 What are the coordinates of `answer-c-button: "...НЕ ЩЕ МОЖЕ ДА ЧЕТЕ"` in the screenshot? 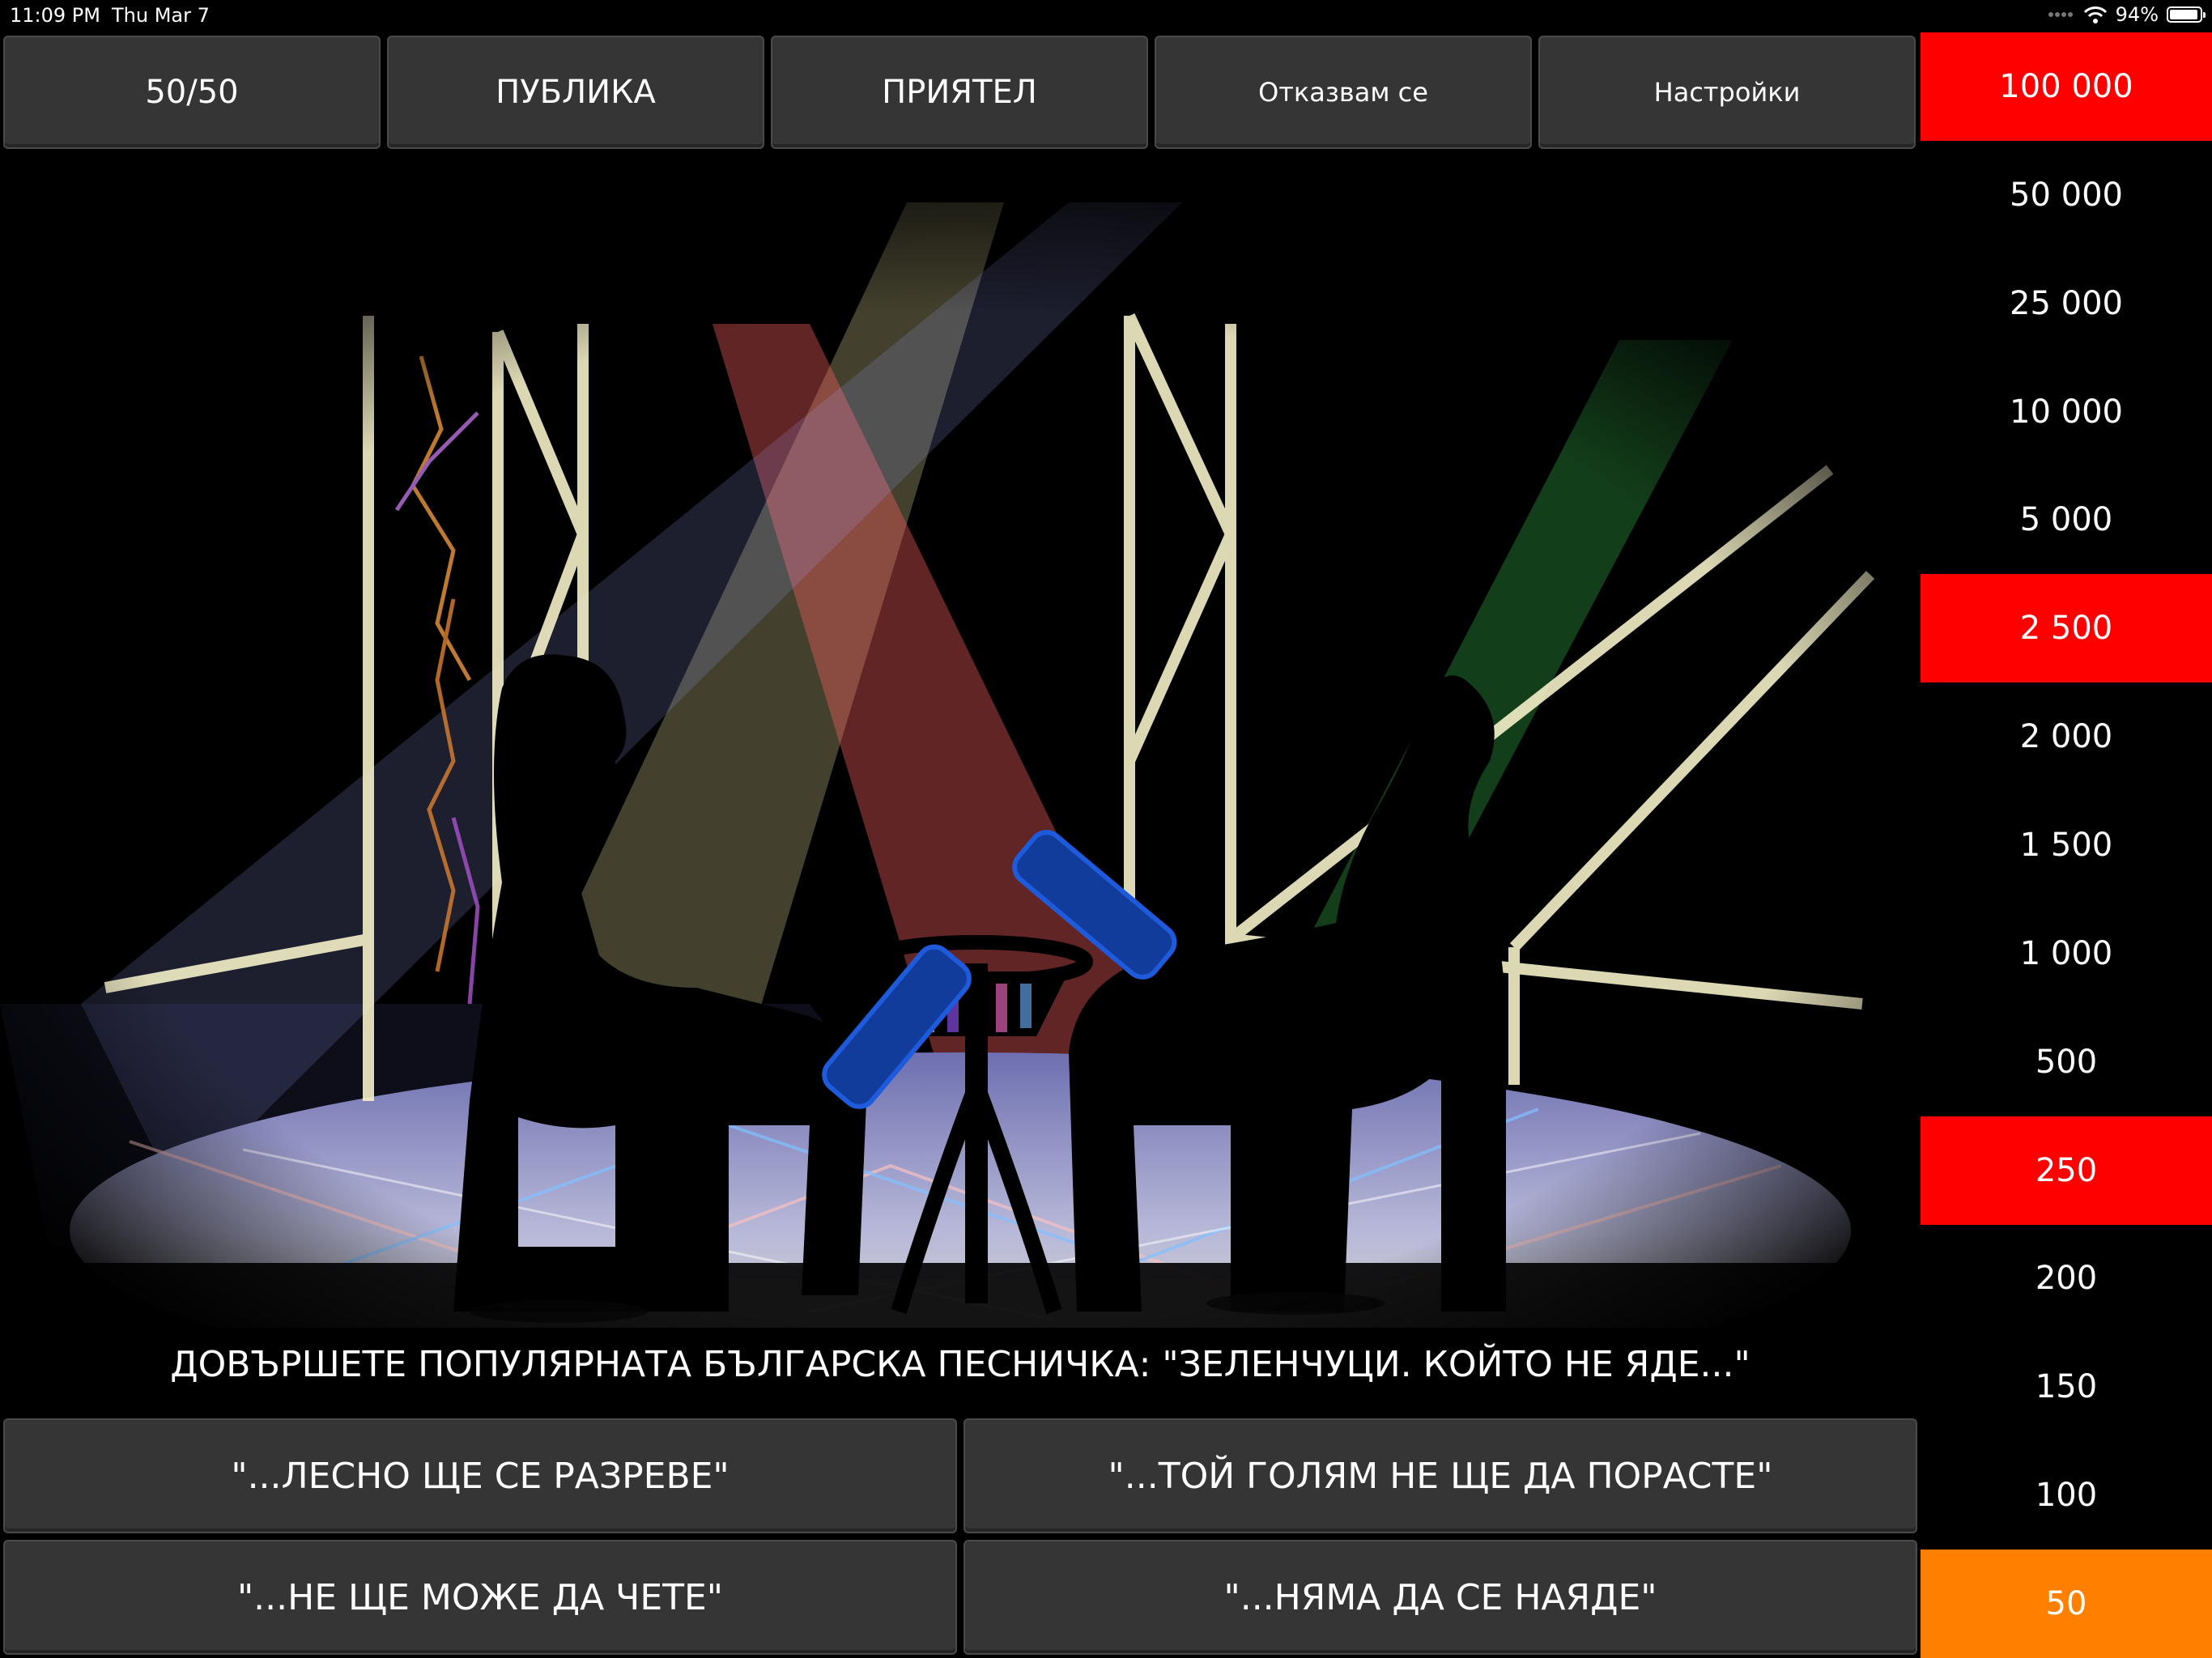 It's located at (480, 1597).